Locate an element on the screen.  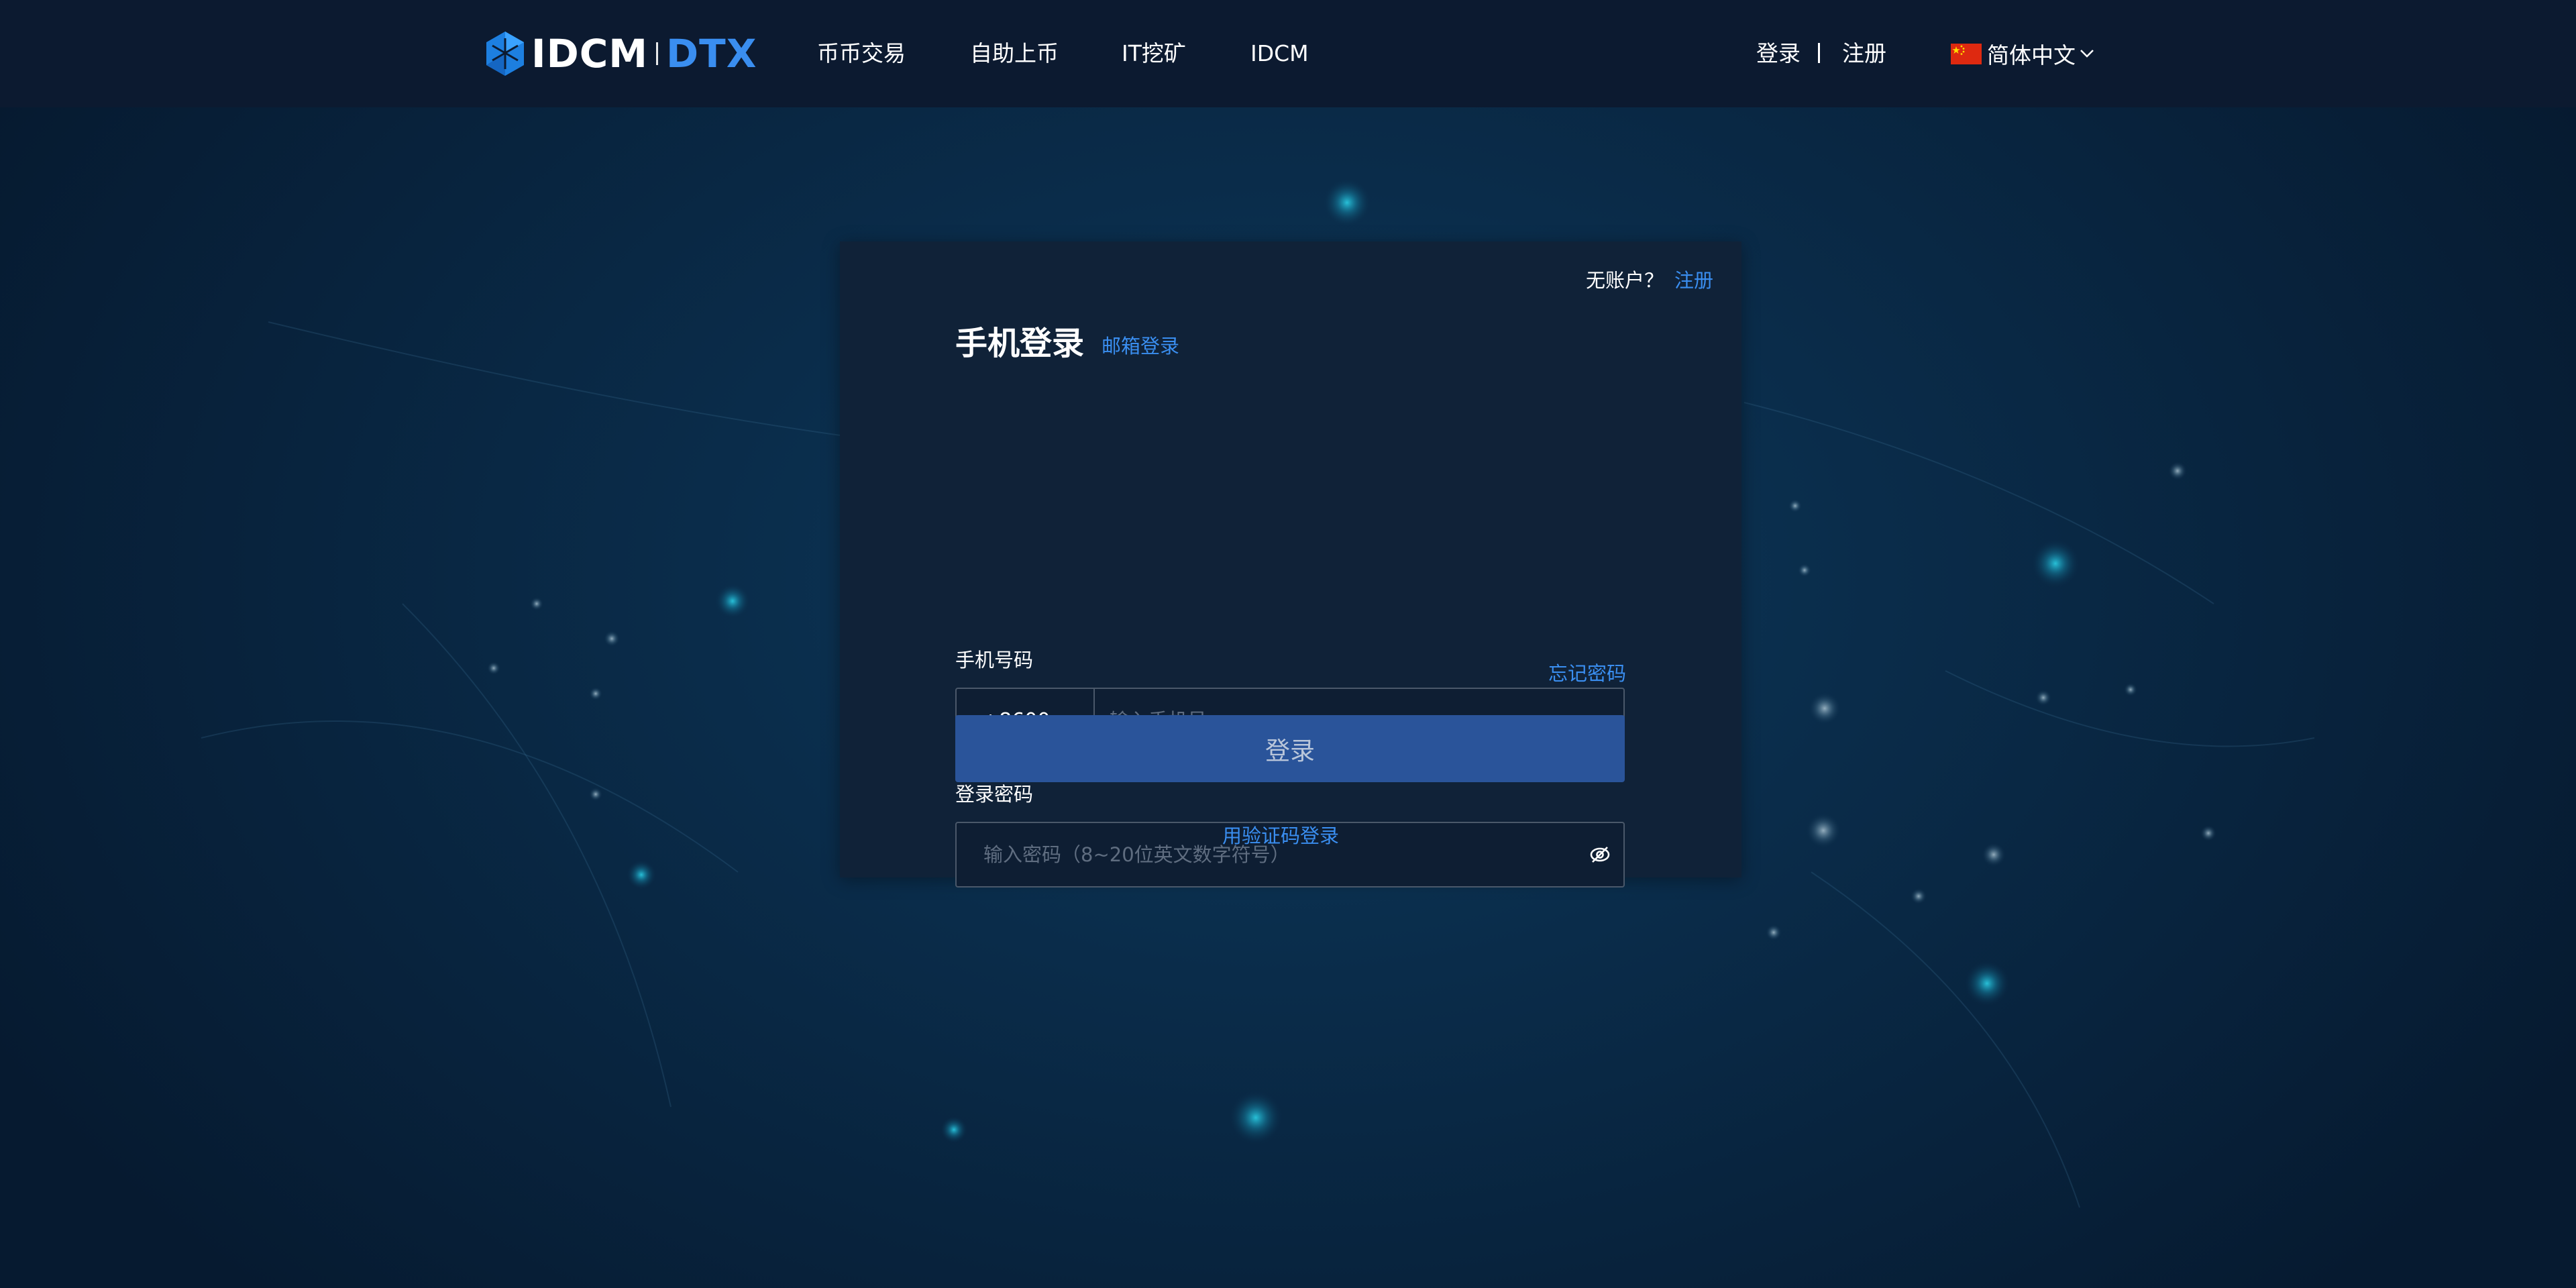
forgot-password-link: 忘记密码 is located at coordinates (1587, 673).